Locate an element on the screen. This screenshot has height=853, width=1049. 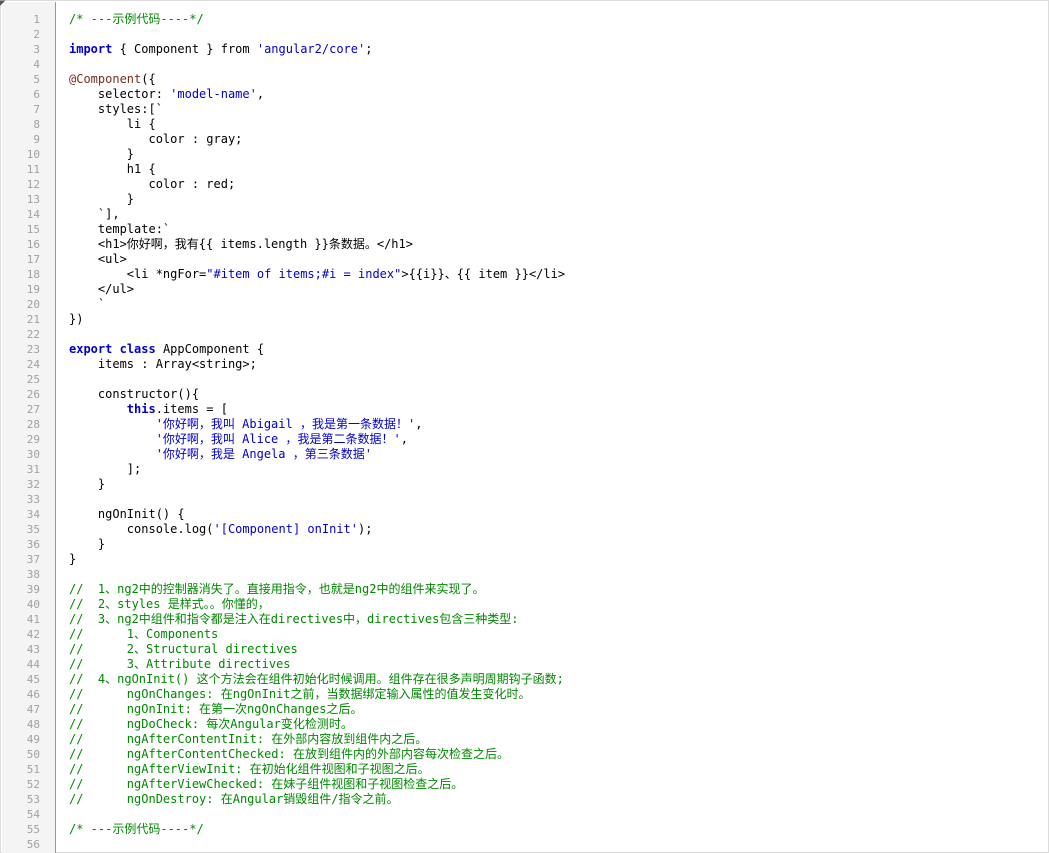
code-token: { Component } from is located at coordinates (184, 49).